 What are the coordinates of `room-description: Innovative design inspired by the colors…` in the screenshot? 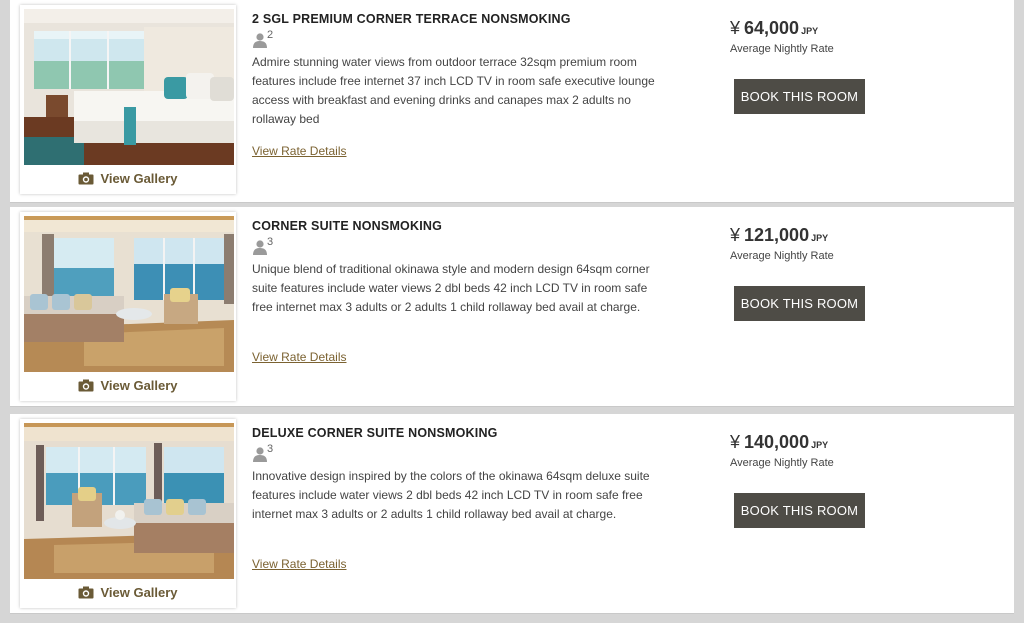 It's located at (451, 495).